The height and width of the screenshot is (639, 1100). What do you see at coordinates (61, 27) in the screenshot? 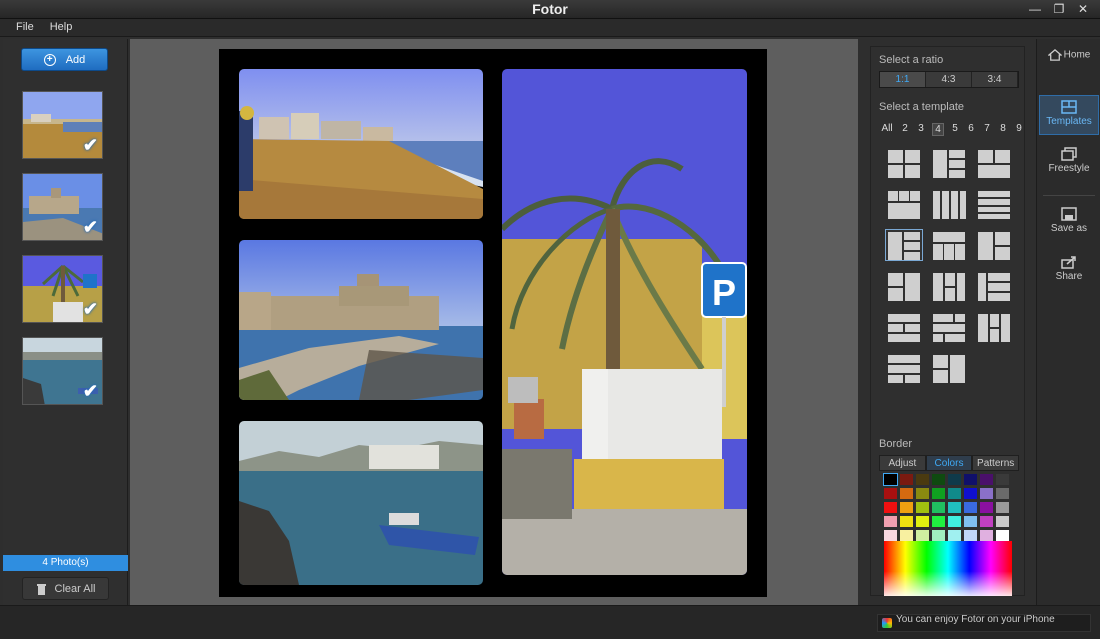
I see `menu-help: Help` at bounding box center [61, 27].